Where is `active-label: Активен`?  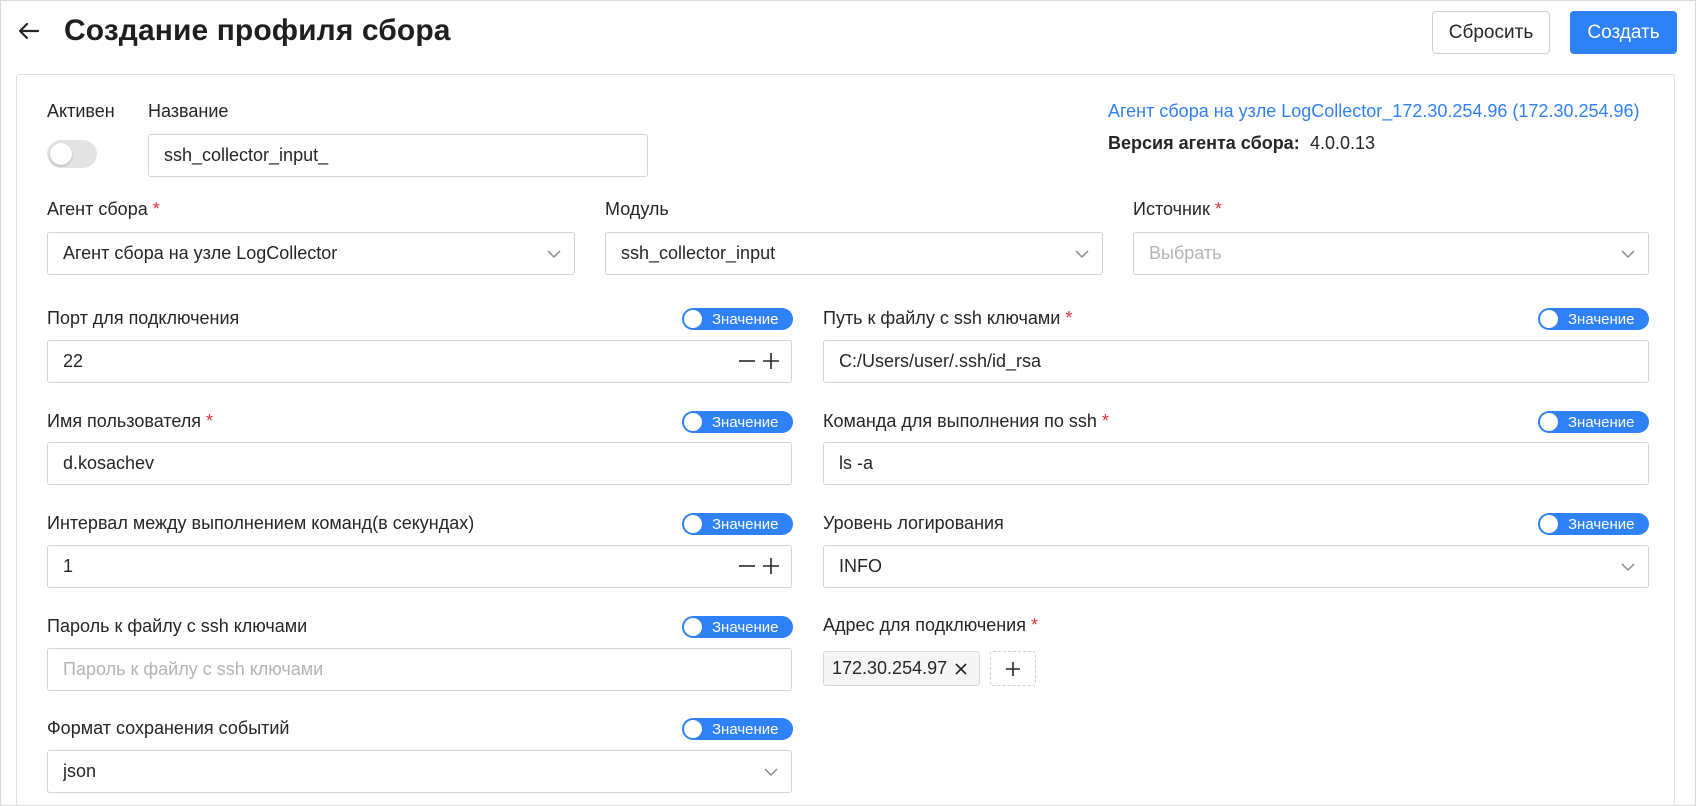
active-label: Активен is located at coordinates (81, 111).